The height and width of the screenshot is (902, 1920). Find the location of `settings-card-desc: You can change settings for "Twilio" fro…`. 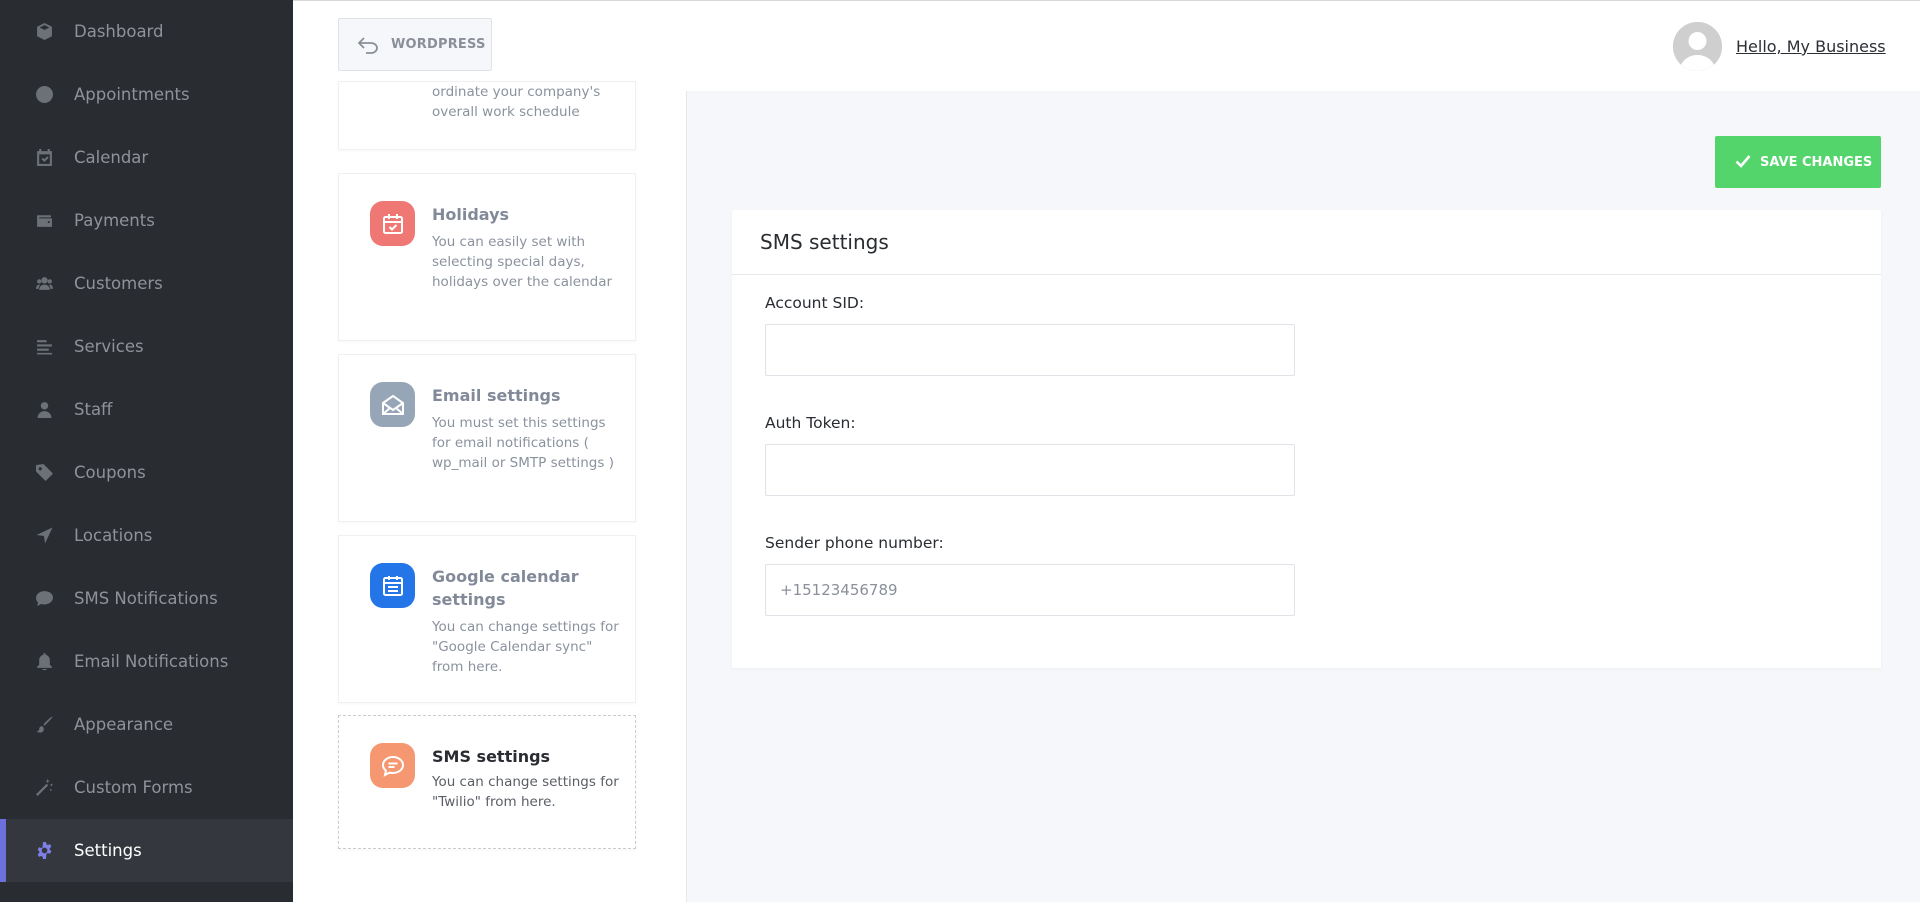

settings-card-desc: You can change settings for "Twilio" fro… is located at coordinates (525, 792).